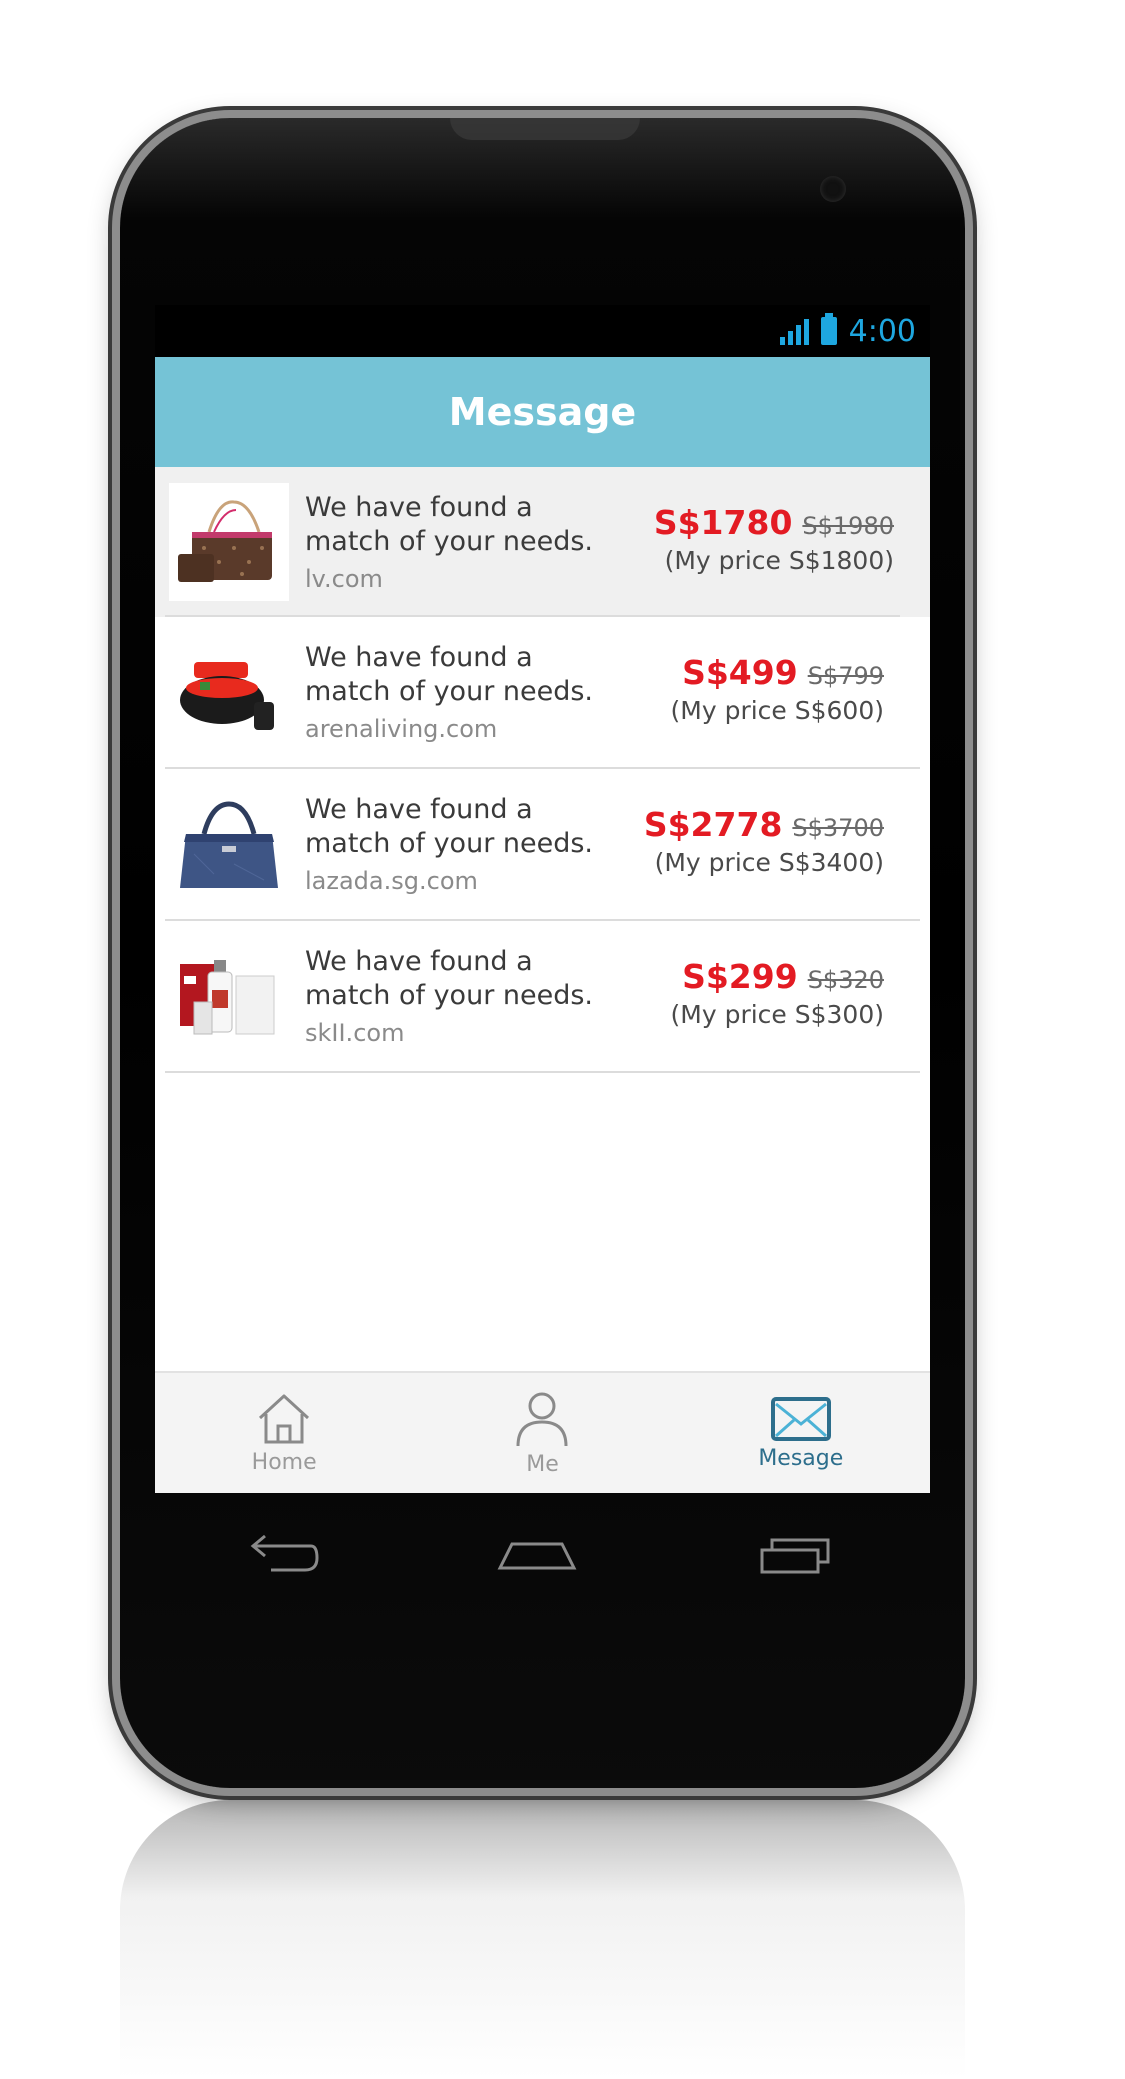 The width and height of the screenshot is (1125, 2079). Describe the element at coordinates (740, 672) in the screenshot. I see `sale-price: S$499` at that location.